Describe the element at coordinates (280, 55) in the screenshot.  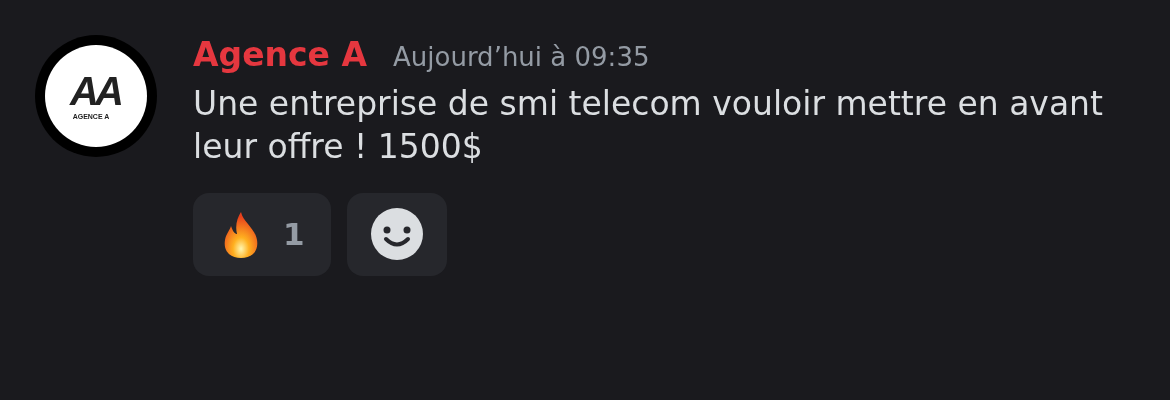
I see `username: Agence A` at that location.